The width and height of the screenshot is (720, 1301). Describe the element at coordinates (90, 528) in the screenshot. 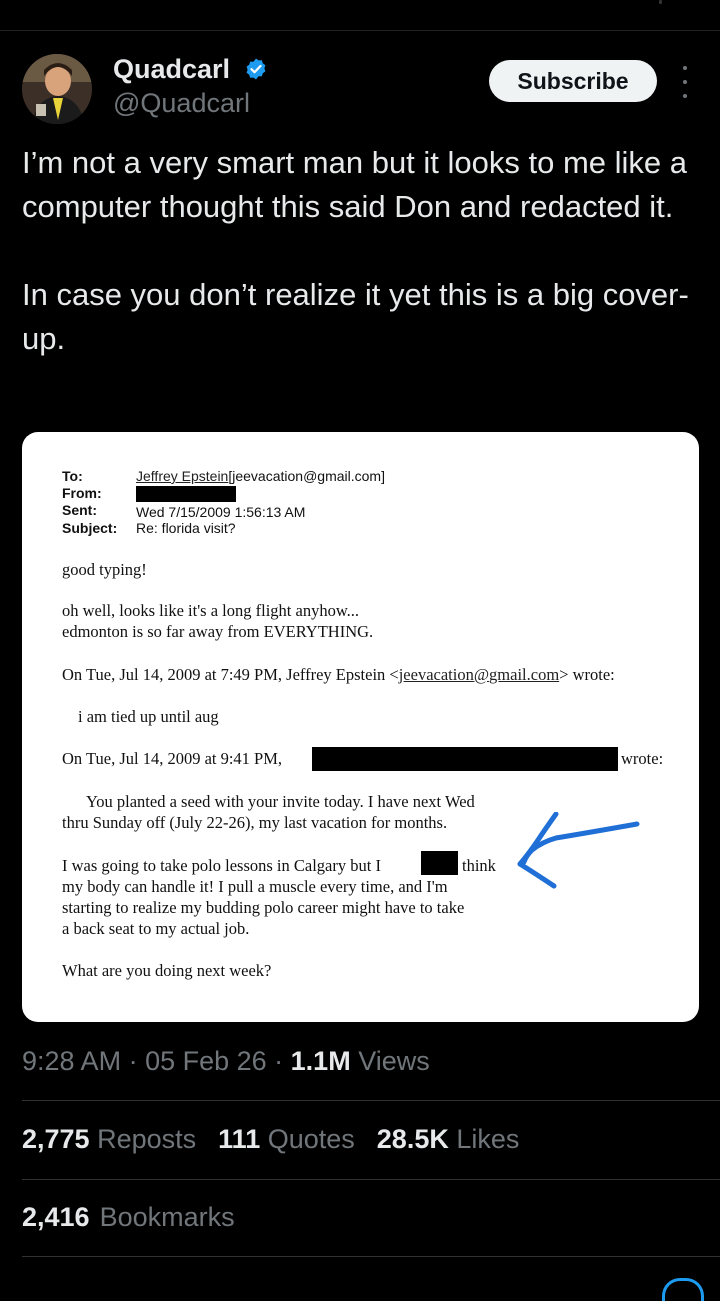

I see `subject-label: Subject:` at that location.